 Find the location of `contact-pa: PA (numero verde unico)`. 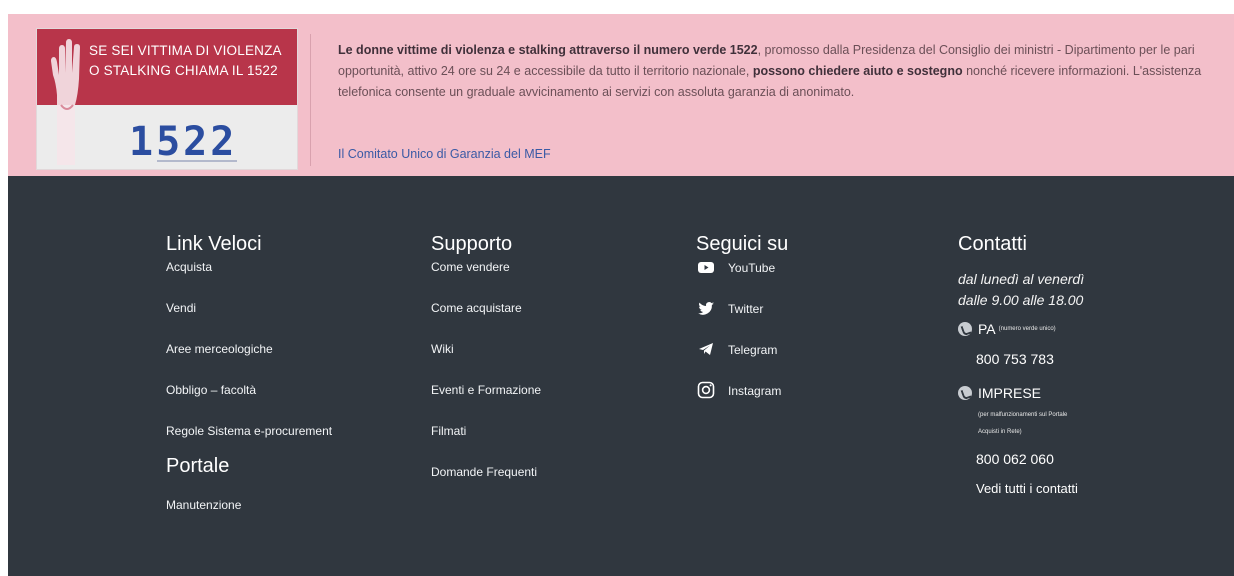

contact-pa: PA (numero verde unico) is located at coordinates (1043, 329).